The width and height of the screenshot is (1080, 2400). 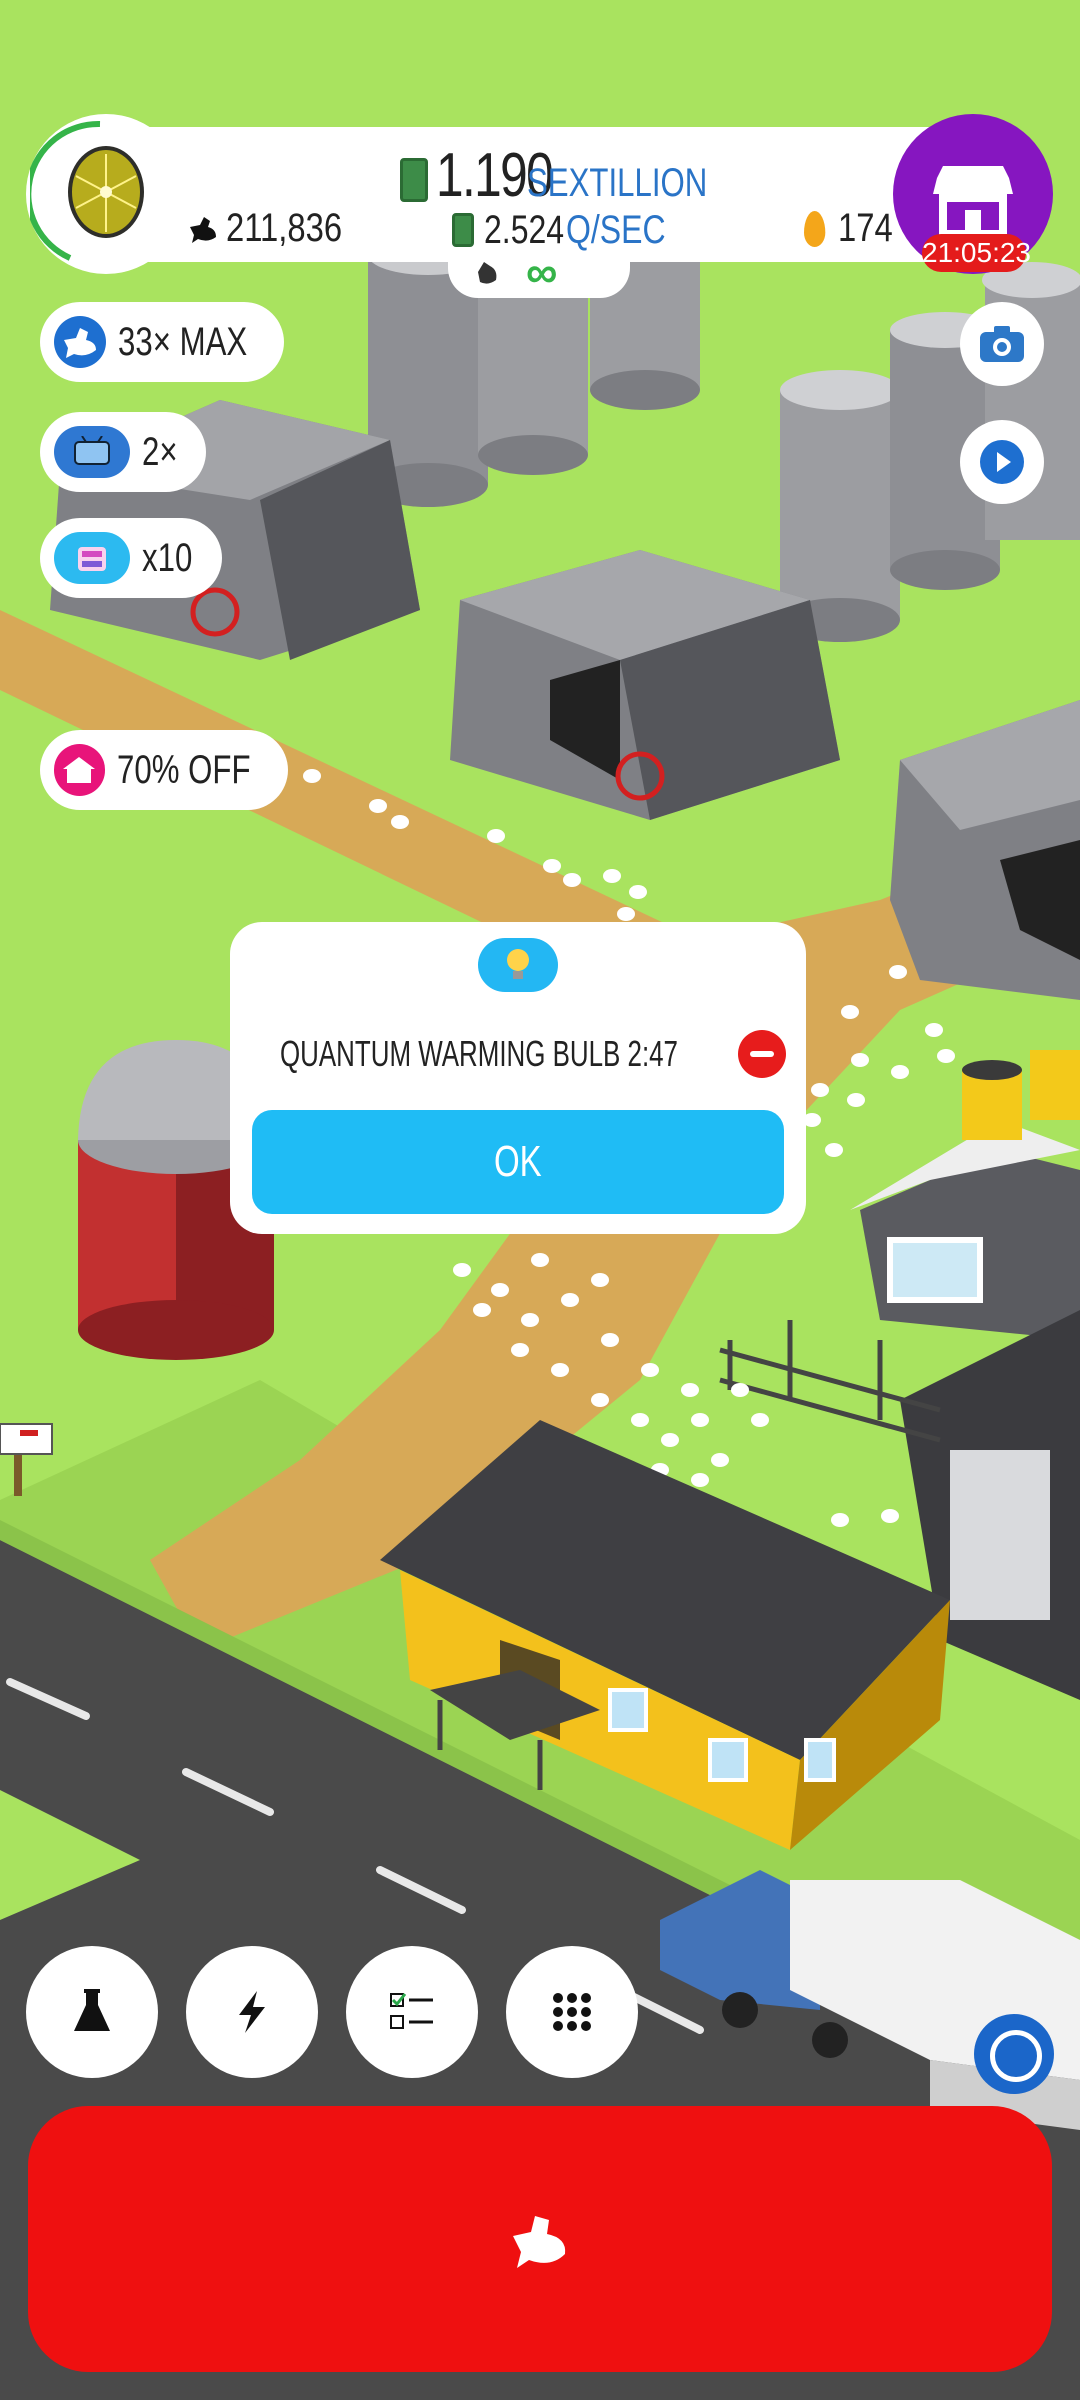 I want to click on tv-icon, so click(x=92, y=452).